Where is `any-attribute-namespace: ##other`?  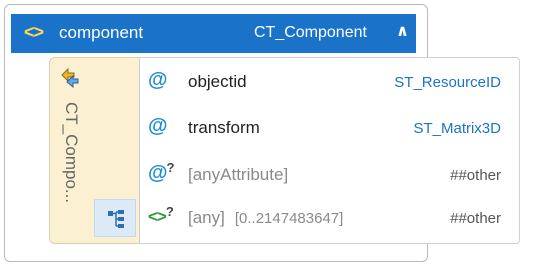
any-attribute-namespace: ##other is located at coordinates (475, 175).